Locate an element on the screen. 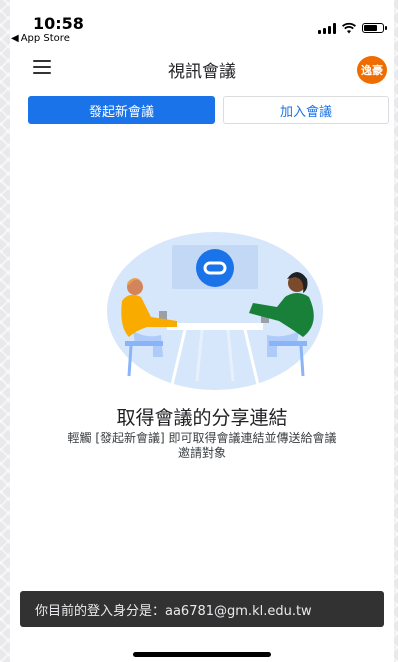  page-title: 視訊會議 is located at coordinates (202, 72).